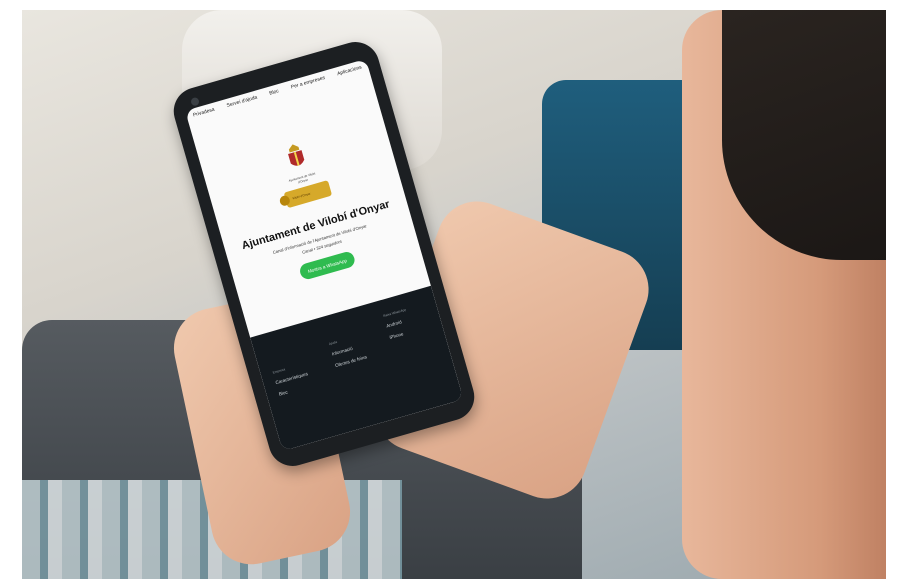 The width and height of the screenshot is (903, 579). I want to click on seal-caption: Vilobí d'Onyar, so click(301, 196).